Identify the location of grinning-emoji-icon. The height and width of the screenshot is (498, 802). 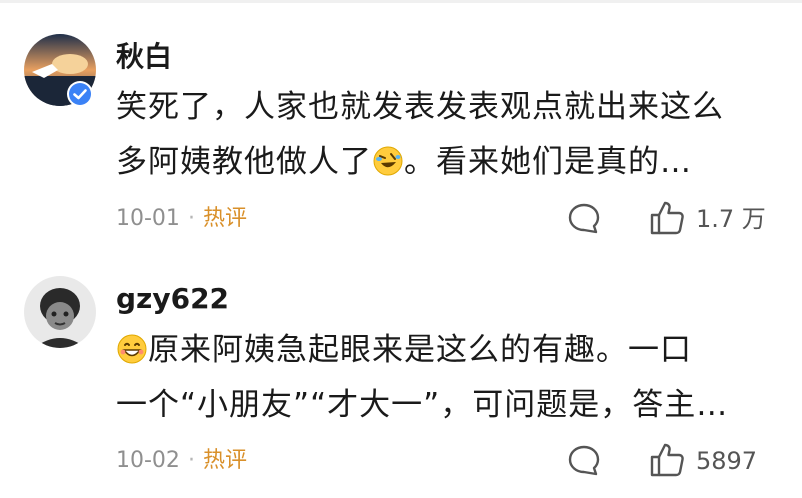
(132, 349).